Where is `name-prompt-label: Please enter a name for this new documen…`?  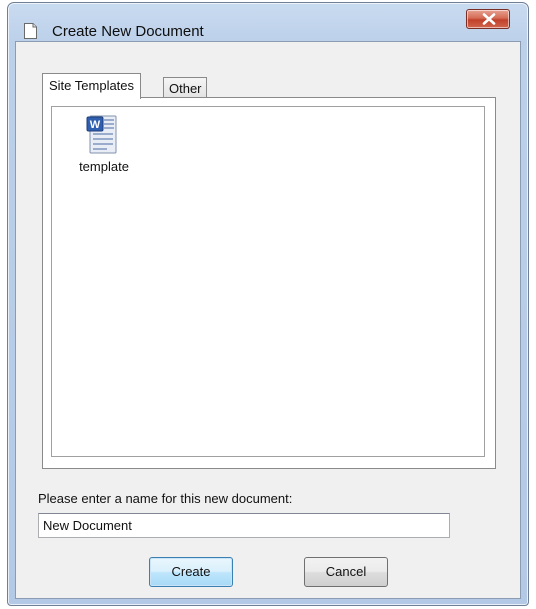
name-prompt-label: Please enter a name for this new documen… is located at coordinates (165, 498).